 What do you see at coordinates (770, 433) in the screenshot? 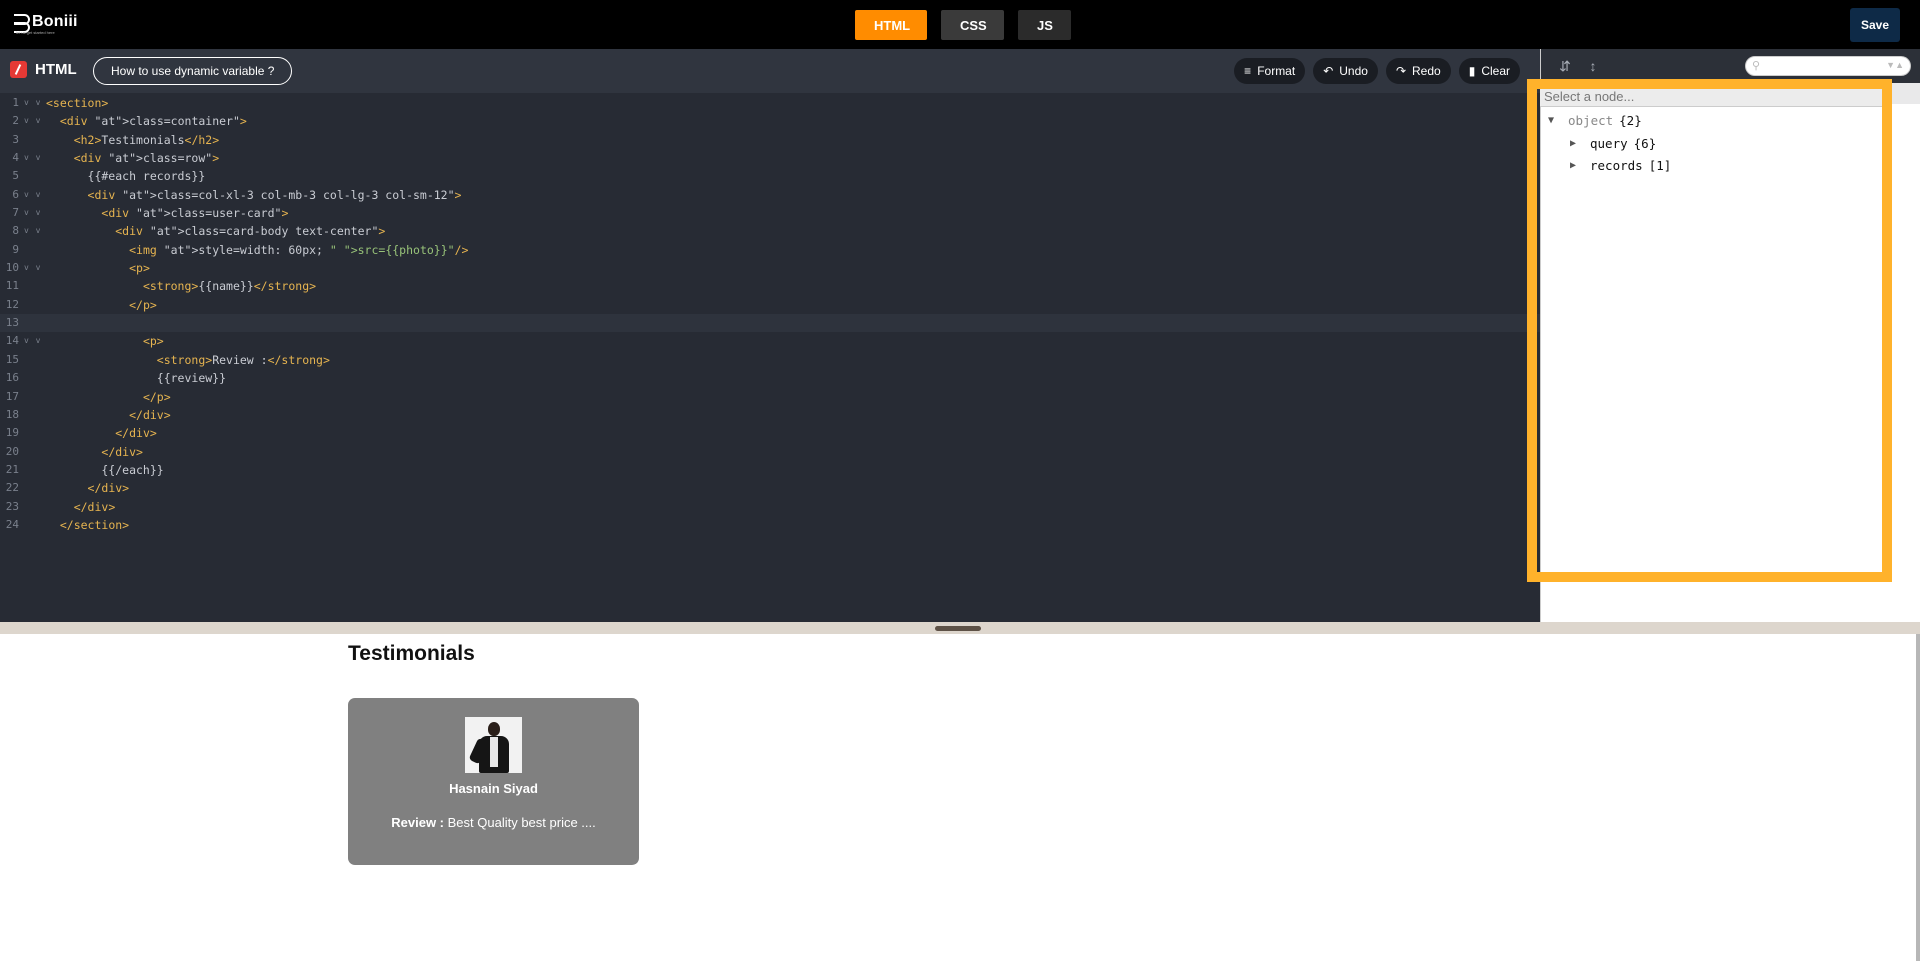
I see `code-line: 19 </div>` at bounding box center [770, 433].